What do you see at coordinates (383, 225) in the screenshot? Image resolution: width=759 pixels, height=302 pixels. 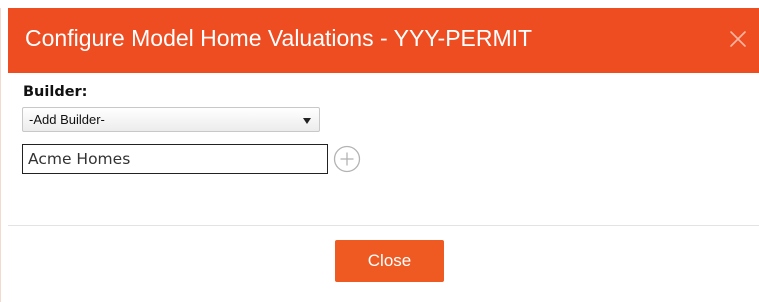 I see `footer-divider` at bounding box center [383, 225].